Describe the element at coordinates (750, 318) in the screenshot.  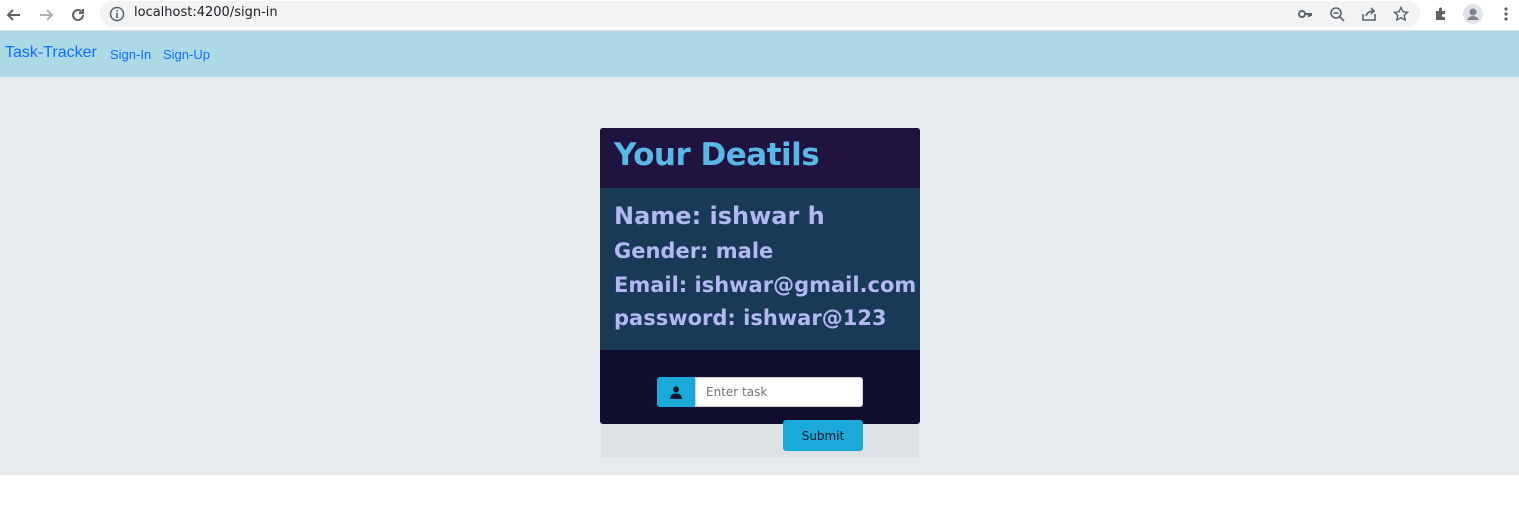
I see `user-password: password: ishwar@123` at that location.